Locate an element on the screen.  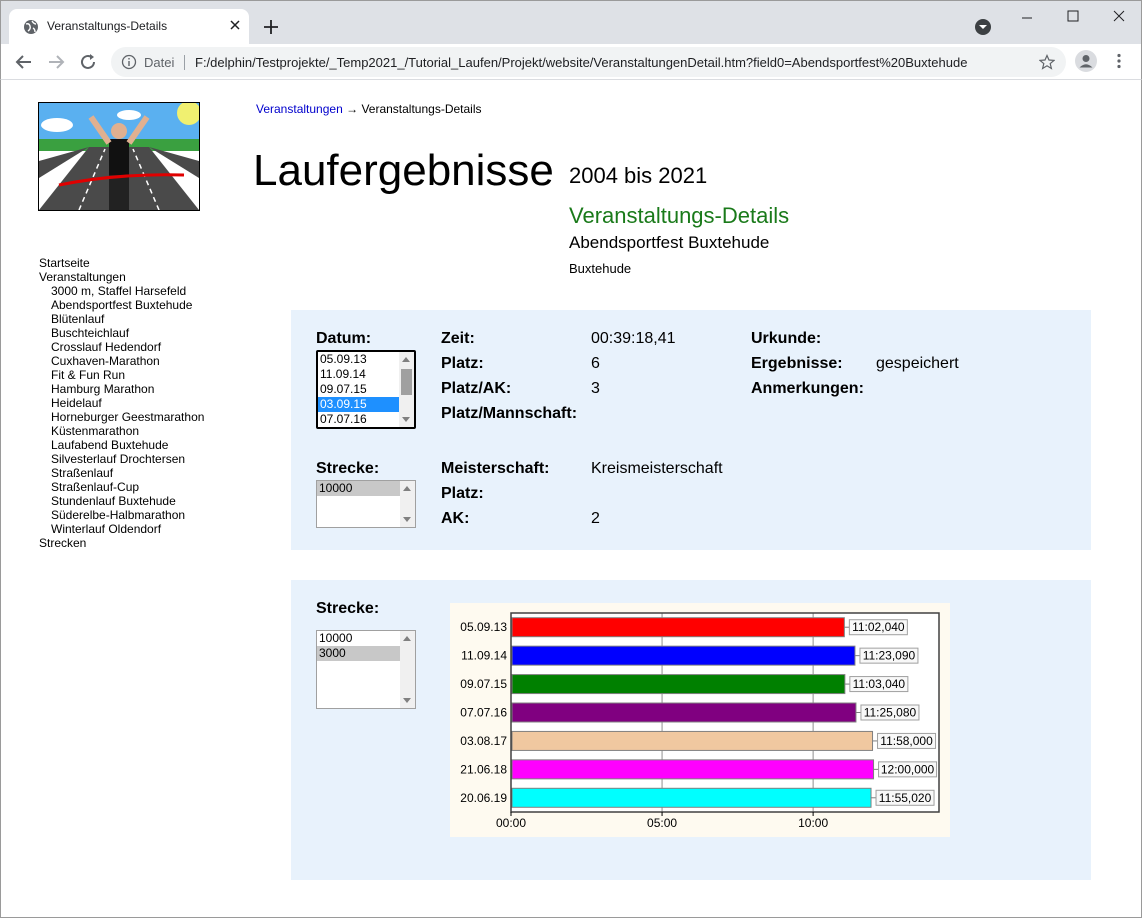
strecke-scrollbar is located at coordinates (407, 504).